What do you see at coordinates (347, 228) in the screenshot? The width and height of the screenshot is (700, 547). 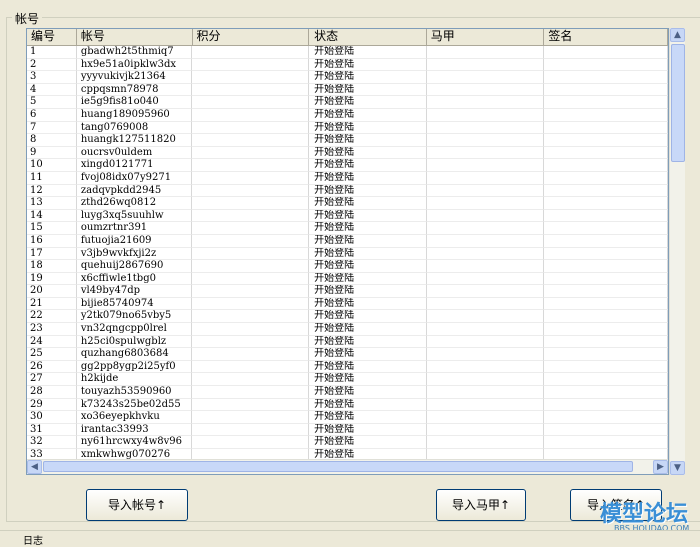 I see `table-row: 15 oumzrtnr391 开始登陆` at bounding box center [347, 228].